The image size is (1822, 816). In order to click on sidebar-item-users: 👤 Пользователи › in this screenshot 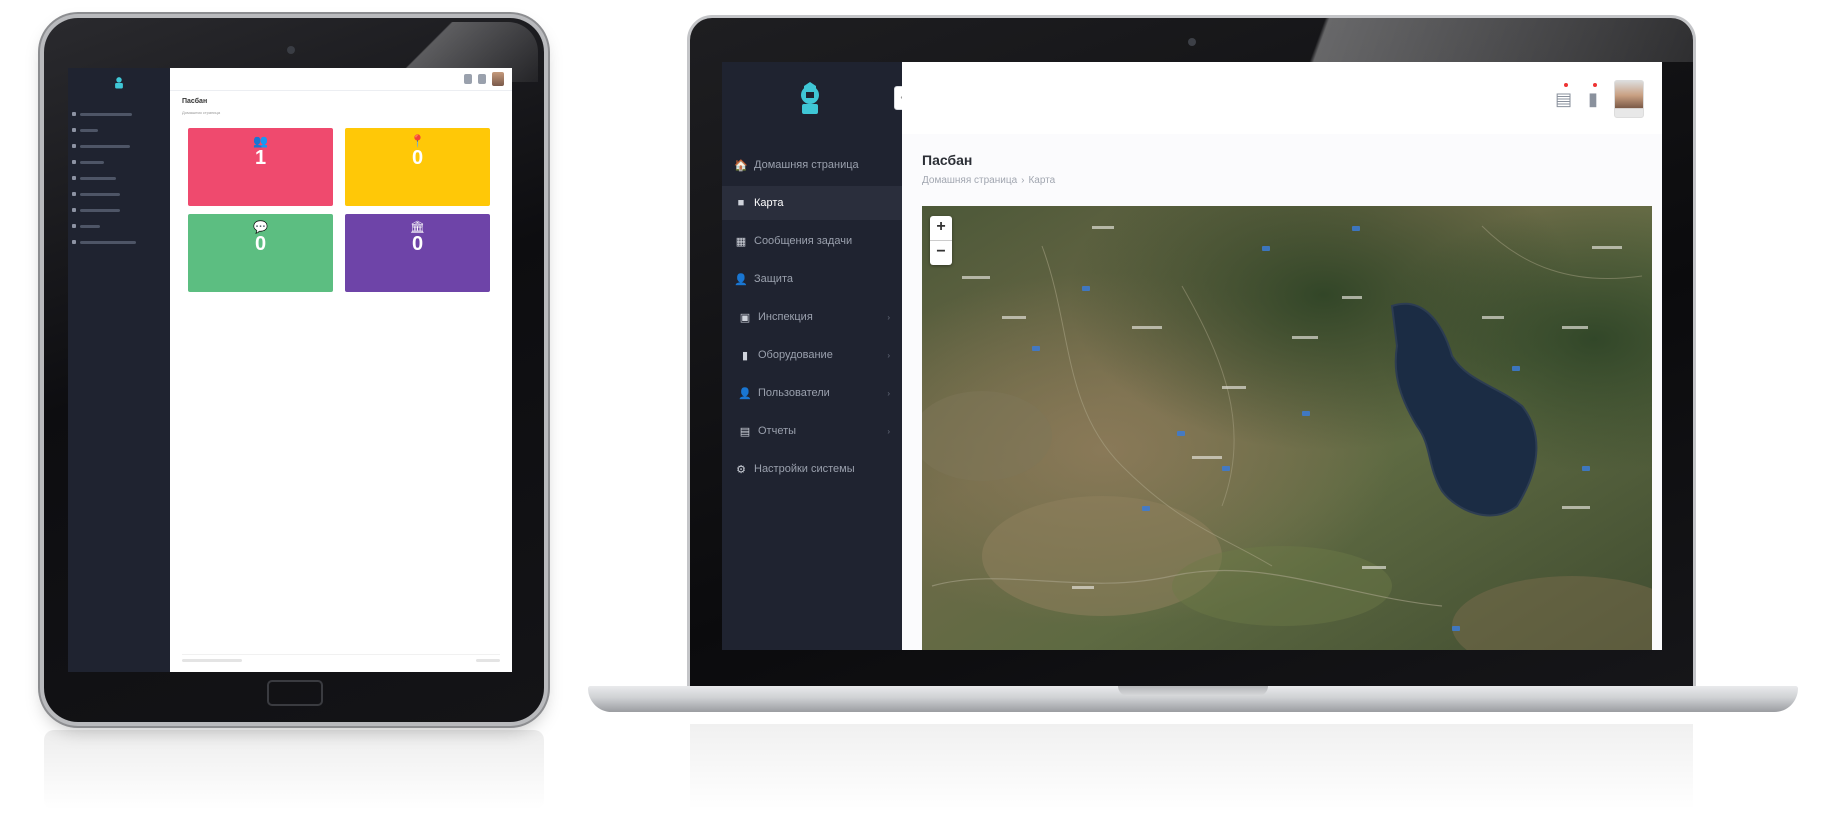, I will do `click(812, 393)`.